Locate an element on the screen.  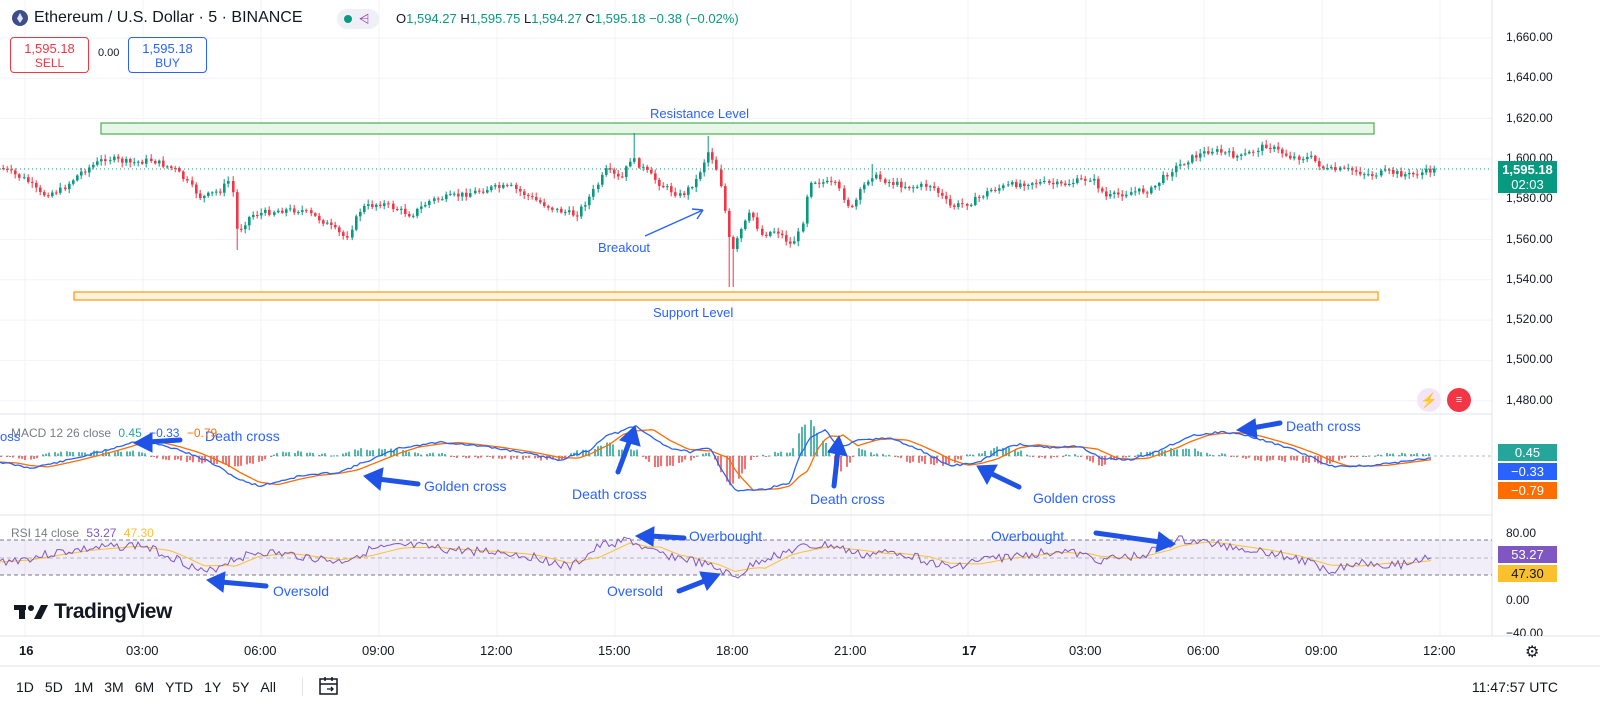
timeframe-3m: 3M is located at coordinates (113, 687).